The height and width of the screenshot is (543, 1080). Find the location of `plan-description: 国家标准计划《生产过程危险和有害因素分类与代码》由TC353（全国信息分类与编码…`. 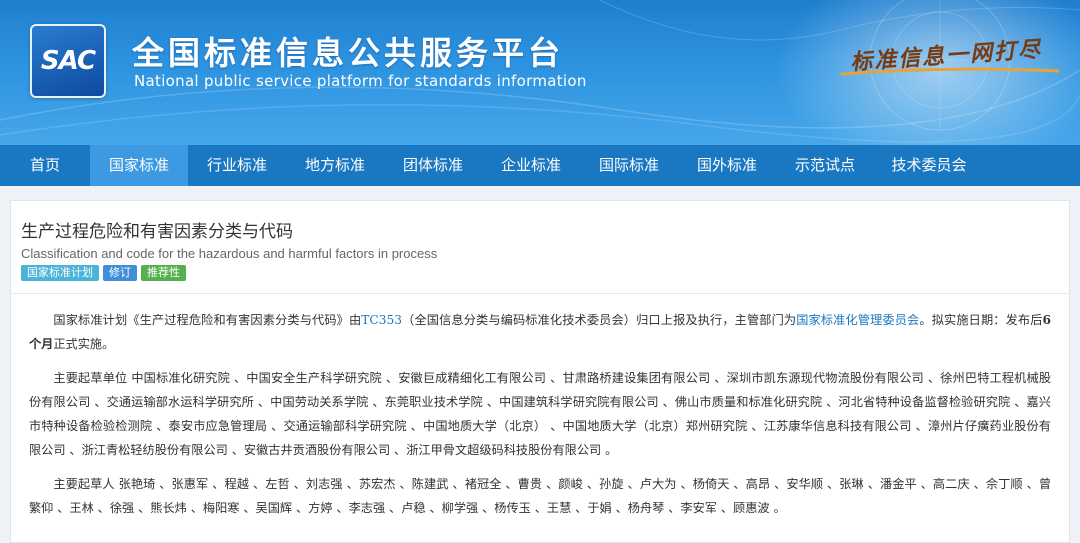

plan-description: 国家标准计划《生产过程危险和有害因素分类与代码》由TC353（全国信息分类与编码… is located at coordinates (540, 332).